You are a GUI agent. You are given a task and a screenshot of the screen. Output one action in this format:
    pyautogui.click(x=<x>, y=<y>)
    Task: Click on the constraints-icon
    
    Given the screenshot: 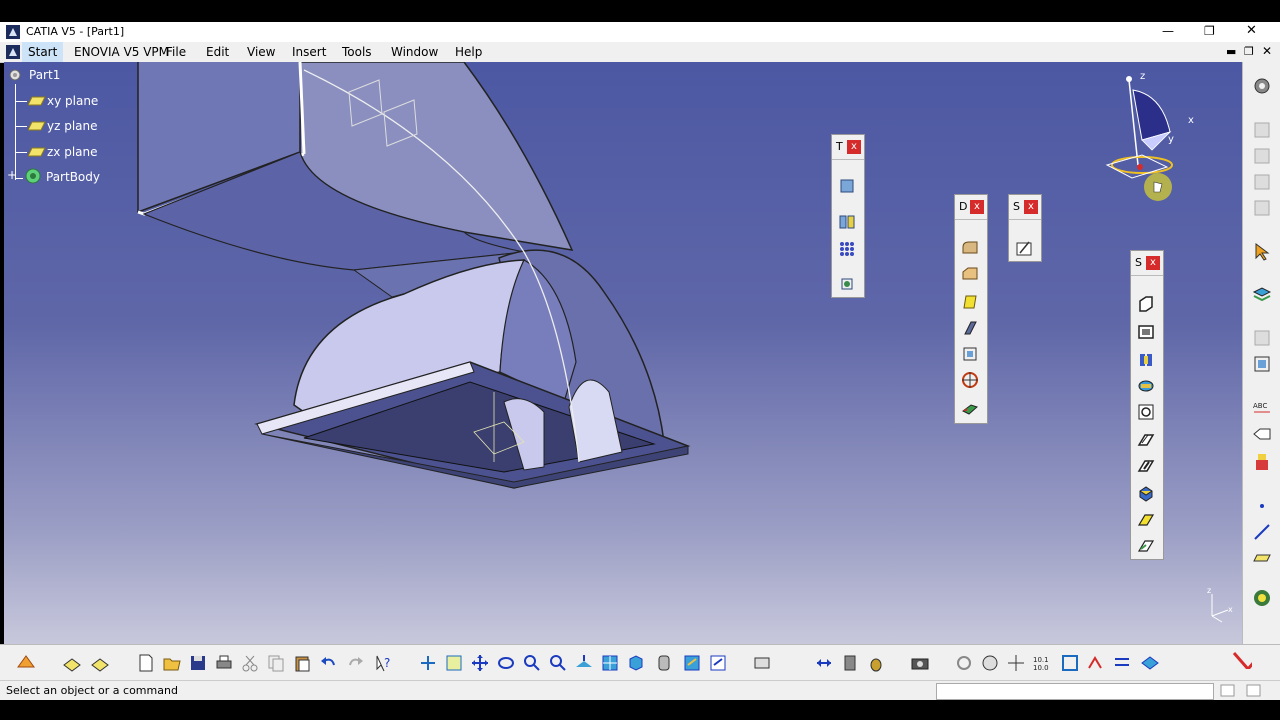 What is the action you would take?
    pyautogui.click(x=1096, y=663)
    